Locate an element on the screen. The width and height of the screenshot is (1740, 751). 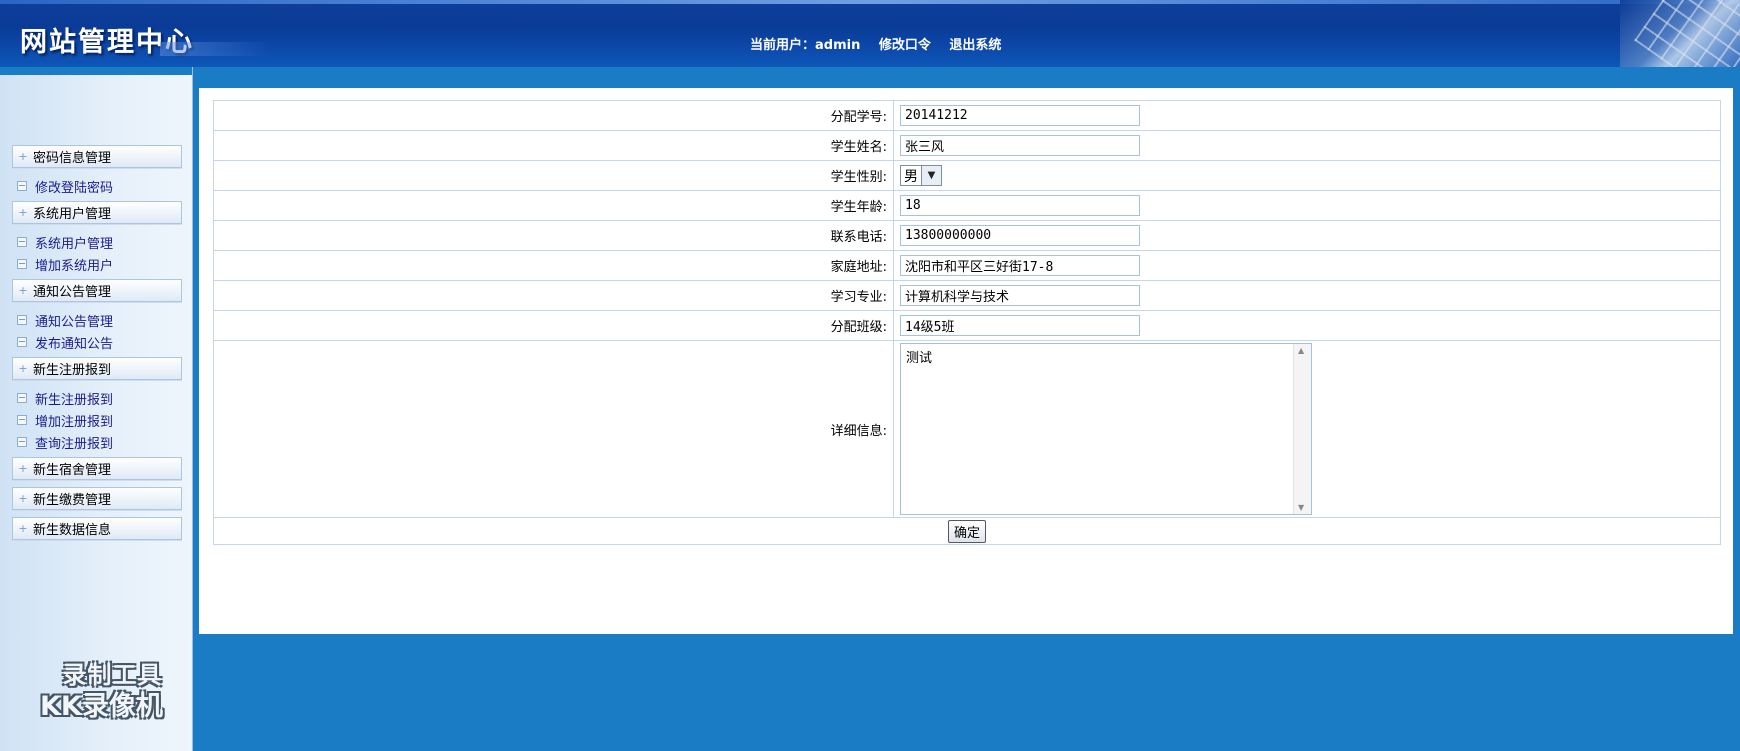
sidebar-group-6: + 新生数据信息 is located at coordinates (97, 528).